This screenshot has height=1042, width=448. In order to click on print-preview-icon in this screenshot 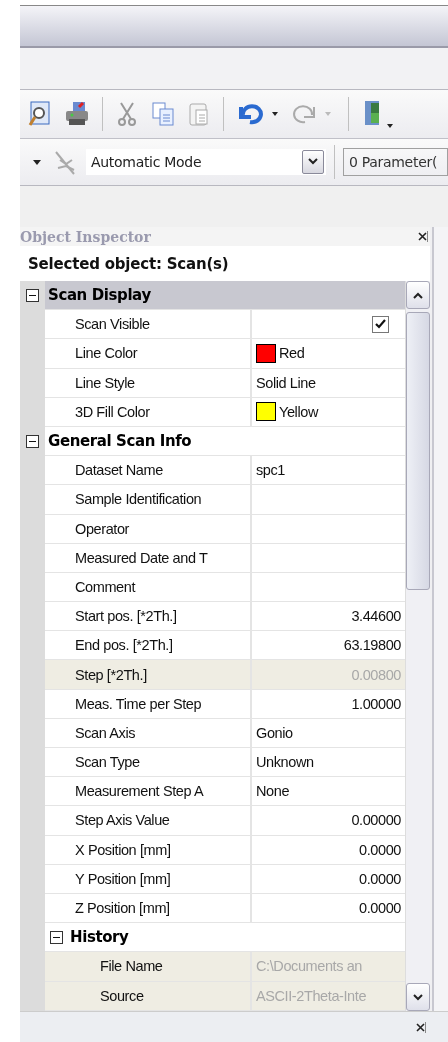, I will do `click(40, 114)`.